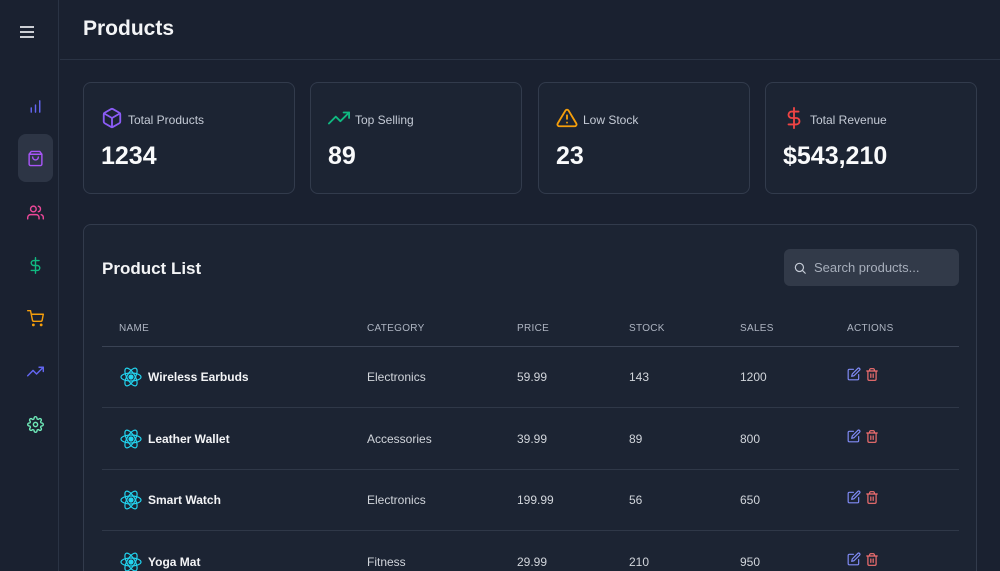 This screenshot has width=1000, height=571. Describe the element at coordinates (750, 561) in the screenshot. I see `sales-cell: 950` at that location.